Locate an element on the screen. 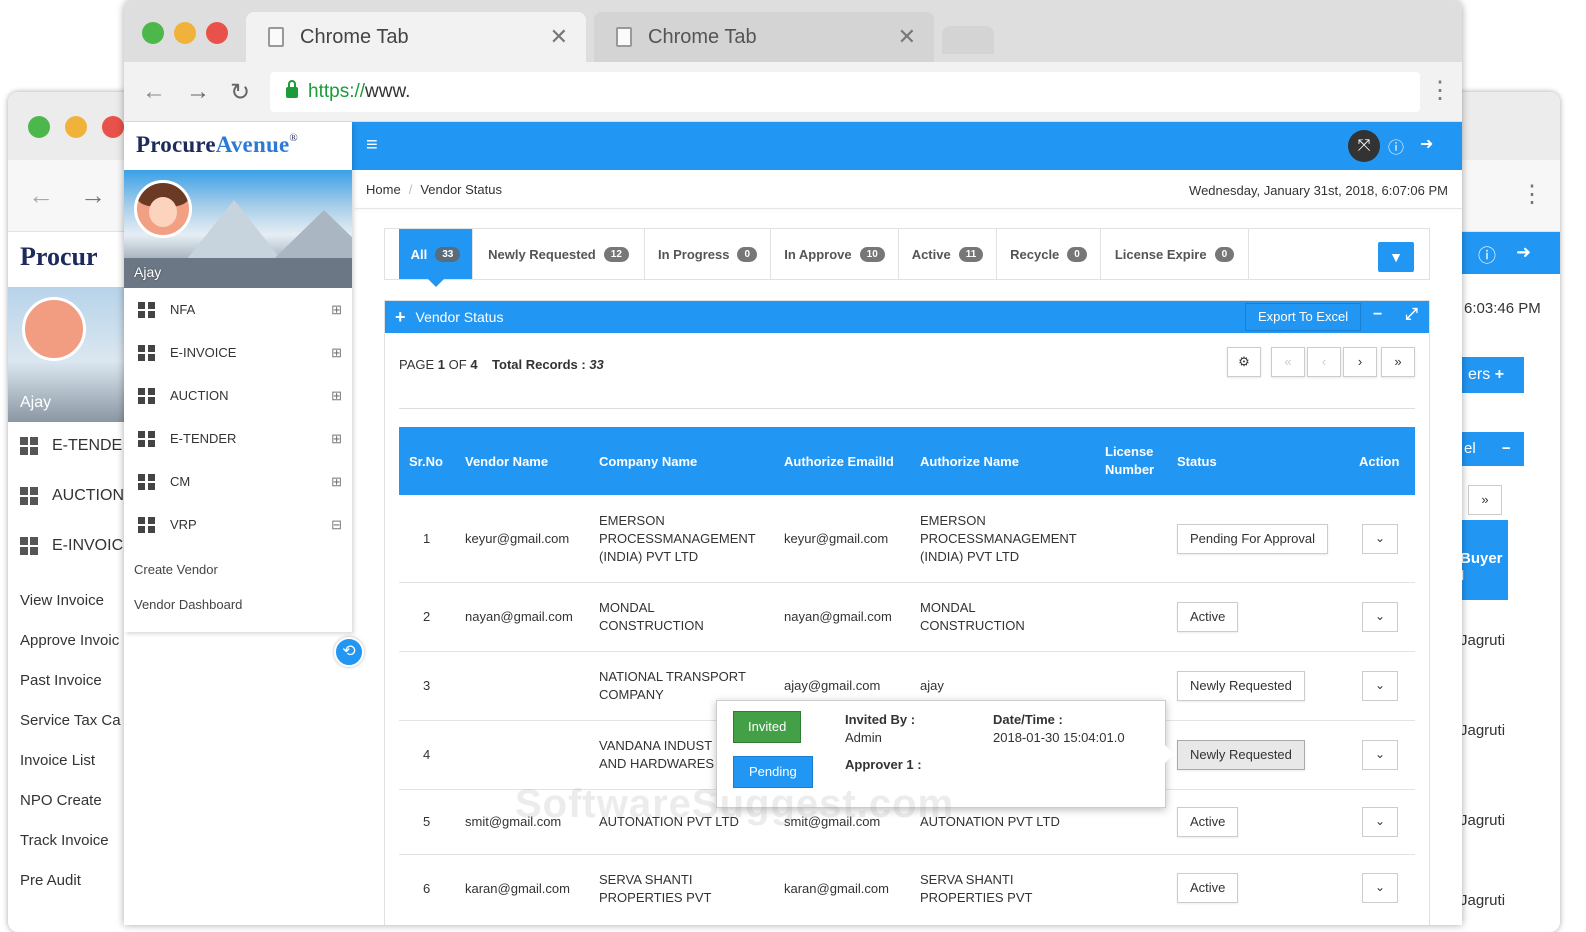 Image resolution: width=1586 pixels, height=932 pixels. export-to-excel-button: Export To Excel is located at coordinates (1303, 317).